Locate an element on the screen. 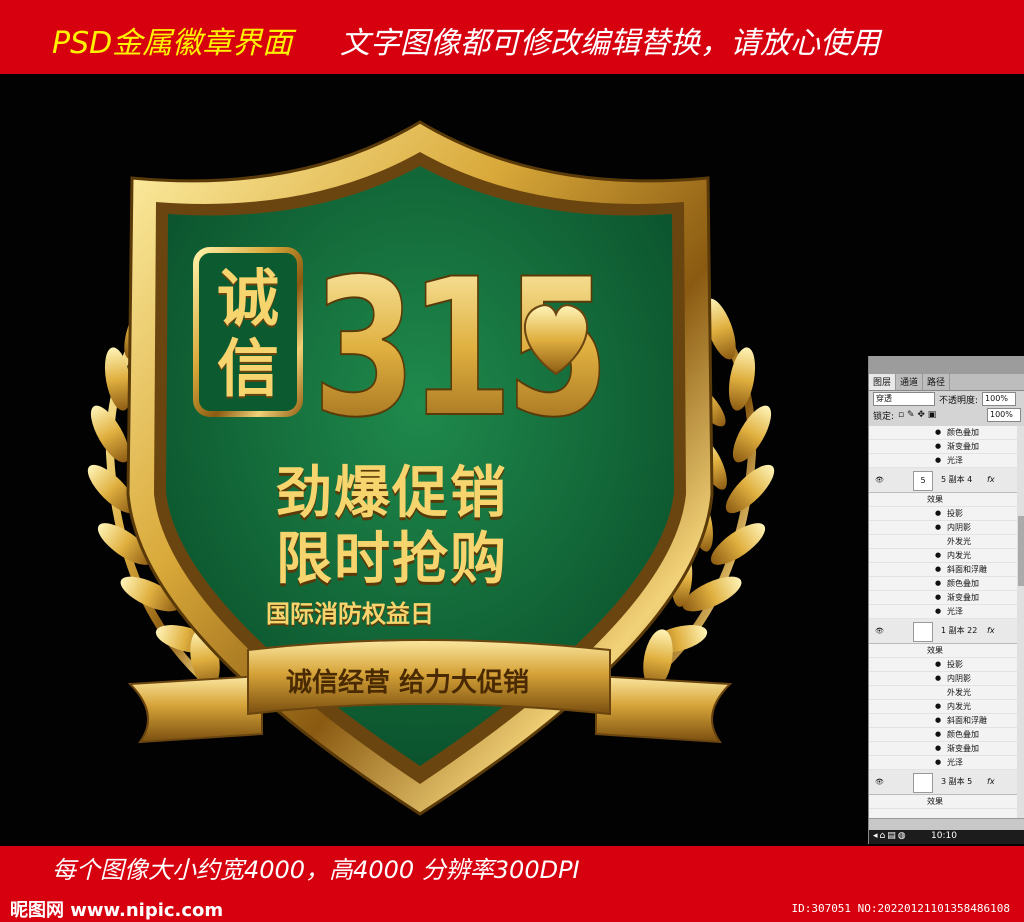 This screenshot has width=1024, height=922. layer-row: 👁 5 5 副本 4 fx is located at coordinates (943, 480).